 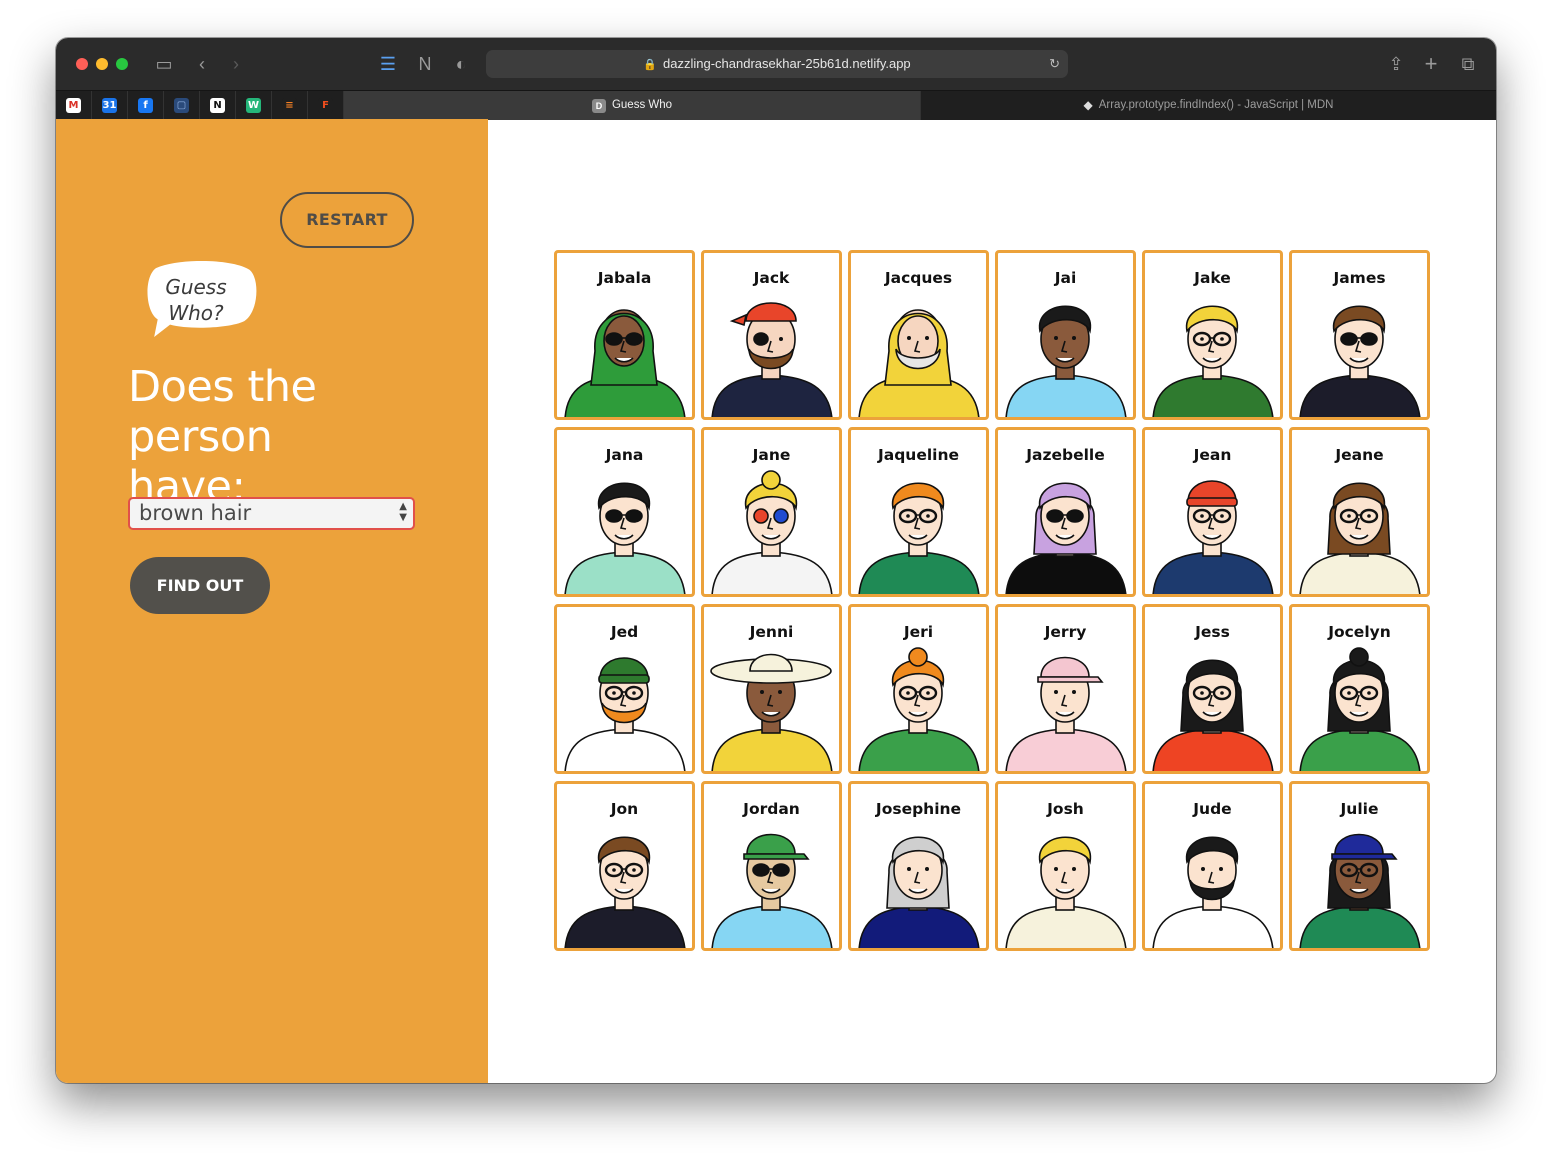 I want to click on attribute-select: brown hair ▲ ▼, so click(x=271, y=513).